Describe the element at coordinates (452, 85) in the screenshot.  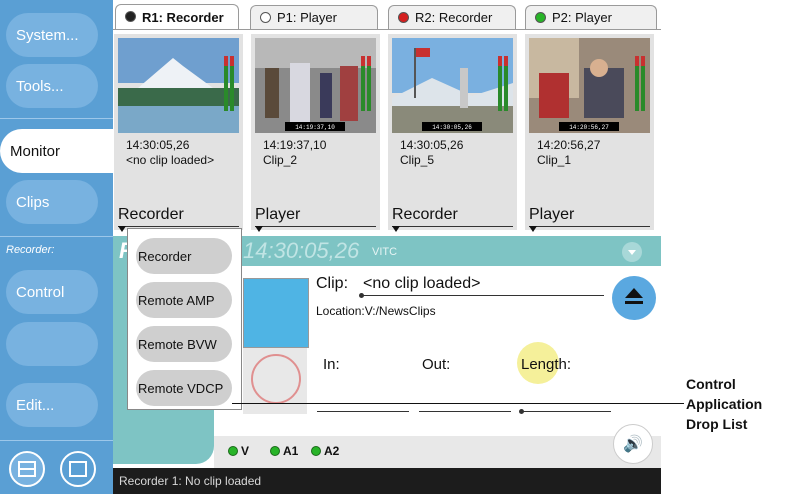
I see `channel-thumbnail: 14:30:05,26` at that location.